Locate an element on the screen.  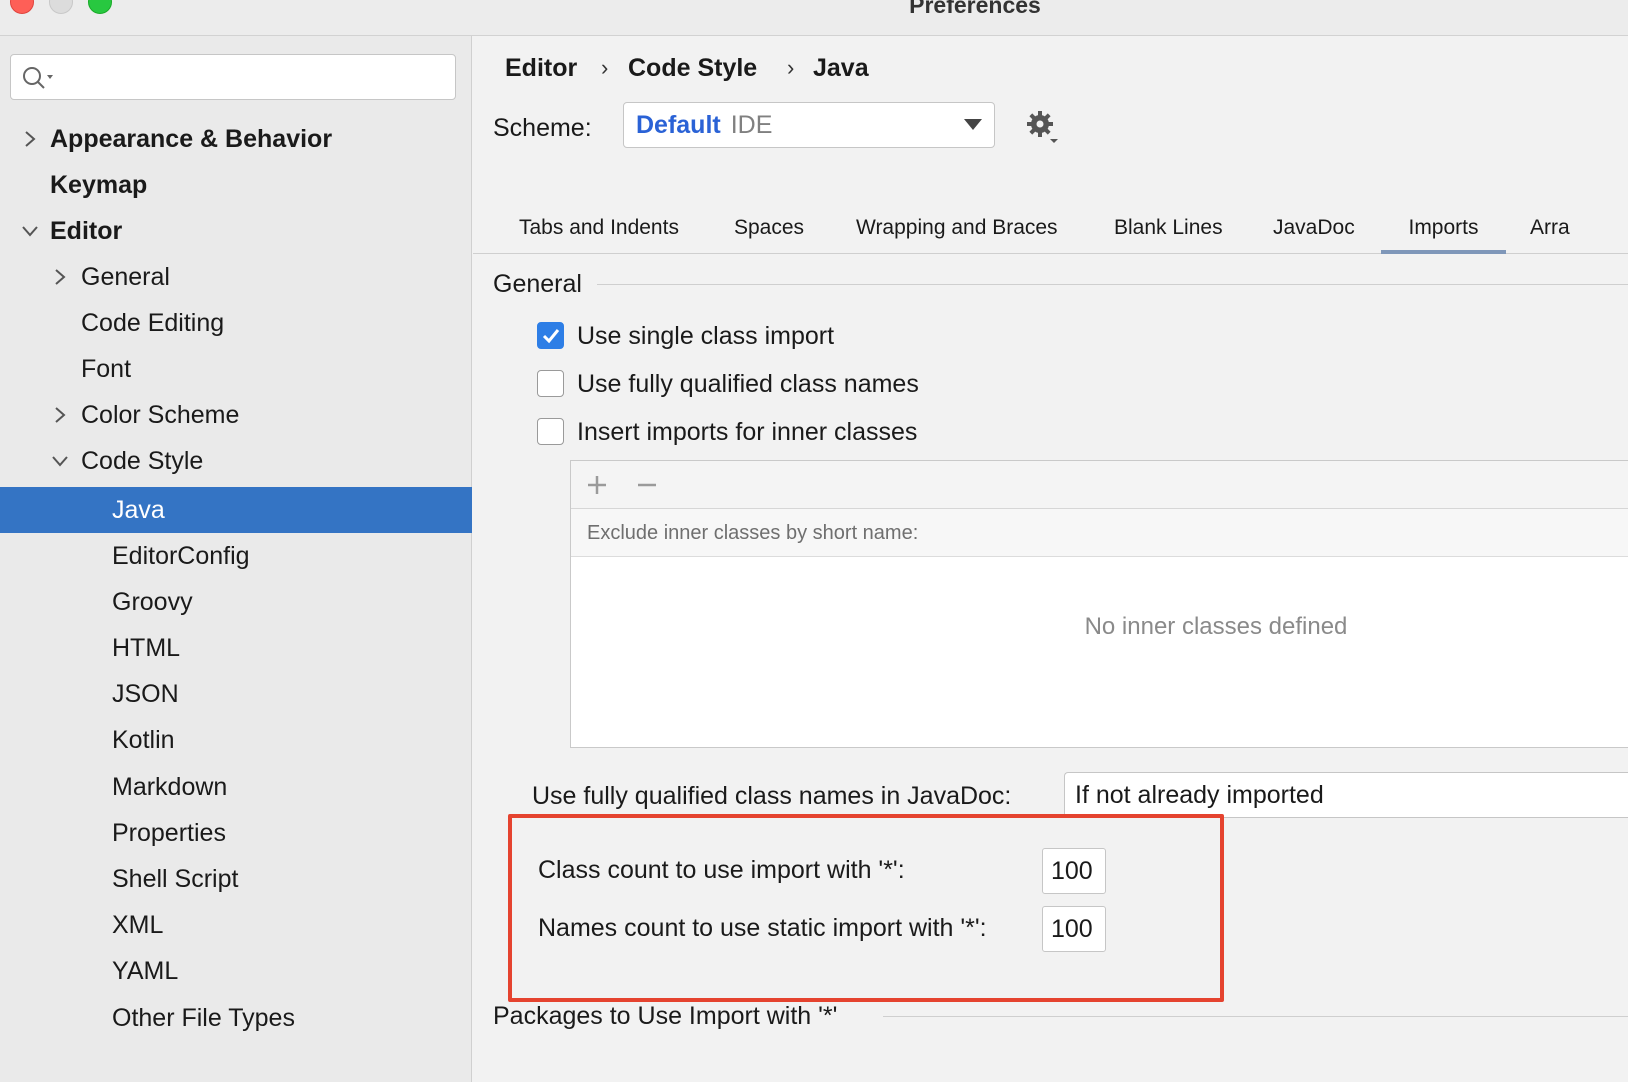
sidebar-item-json: JSON is located at coordinates (236, 694).